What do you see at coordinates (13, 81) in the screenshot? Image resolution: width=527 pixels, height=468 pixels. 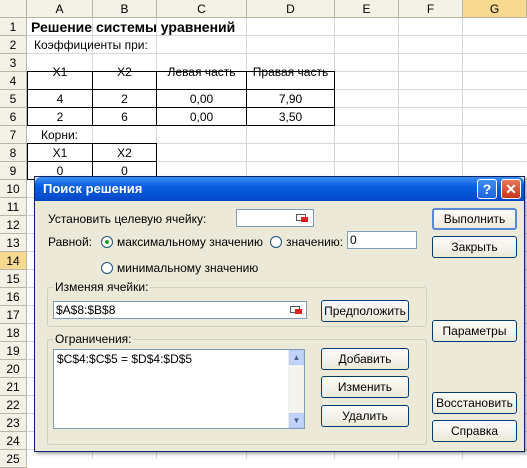 I see `row-header: 4` at bounding box center [13, 81].